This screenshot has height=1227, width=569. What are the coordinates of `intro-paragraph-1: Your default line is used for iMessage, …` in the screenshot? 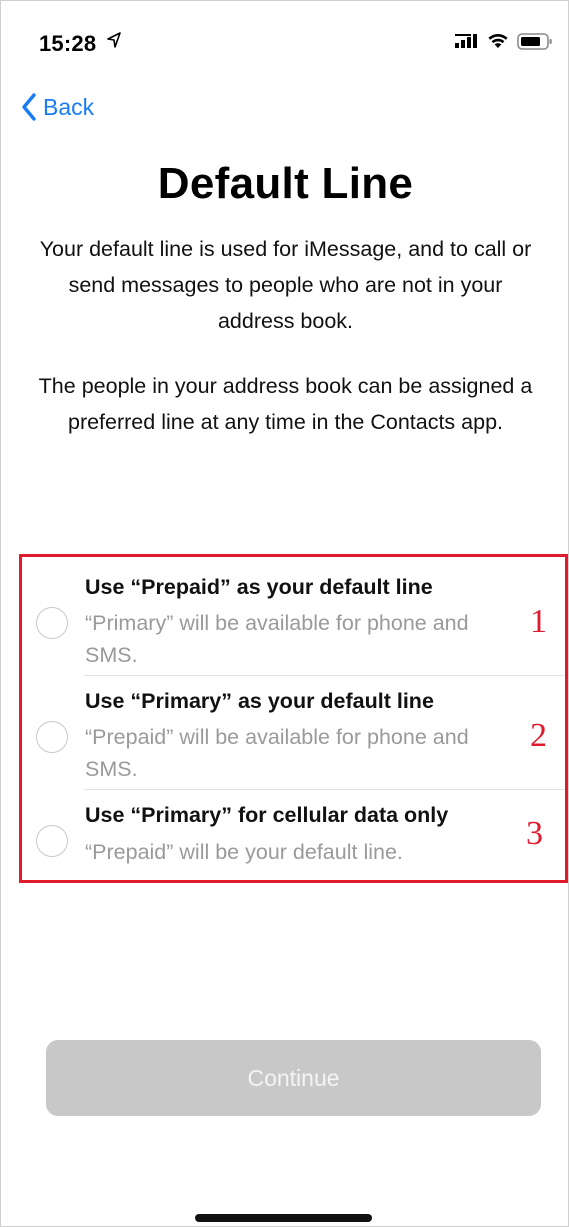 It's located at (285, 285).